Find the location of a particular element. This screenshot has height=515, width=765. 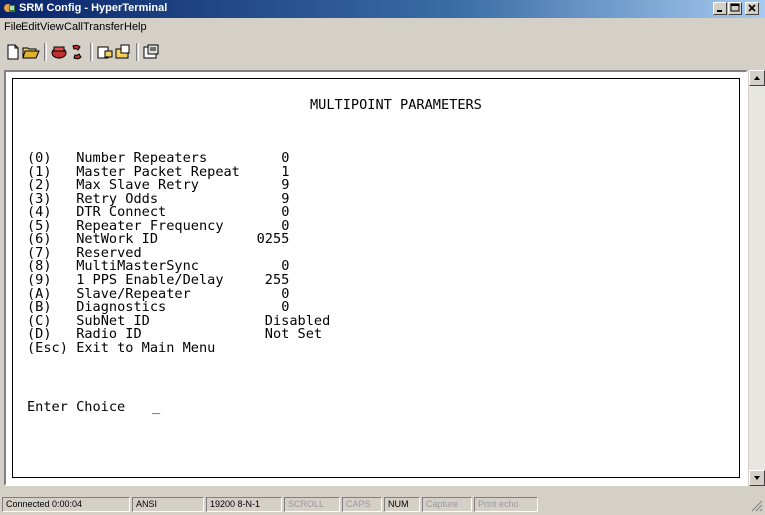

menu-view: View is located at coordinates (52, 27).